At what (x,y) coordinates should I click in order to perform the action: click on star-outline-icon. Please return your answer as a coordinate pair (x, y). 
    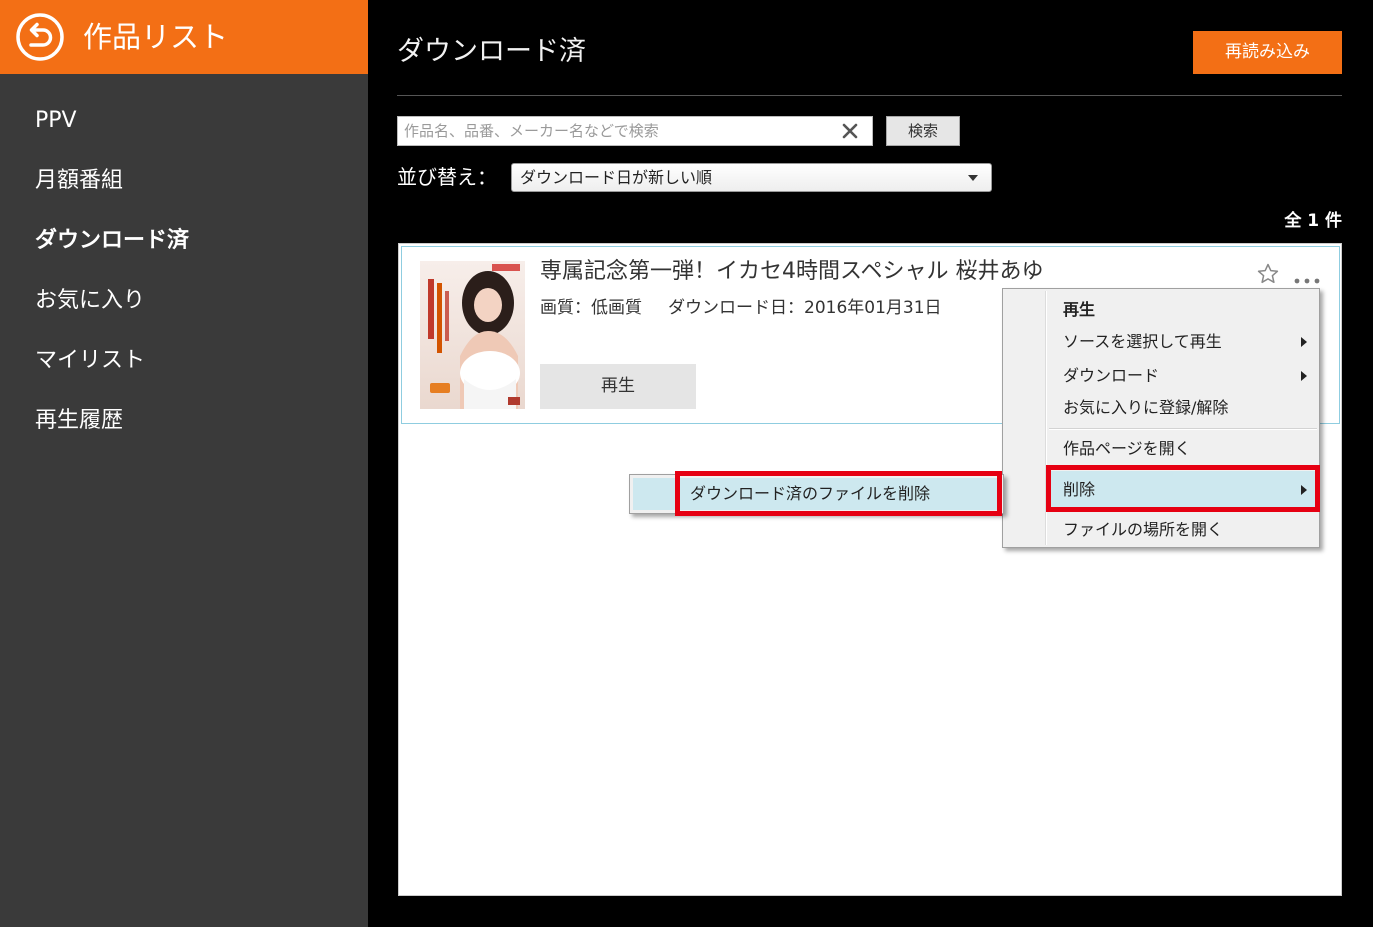
    Looking at the image, I should click on (1268, 274).